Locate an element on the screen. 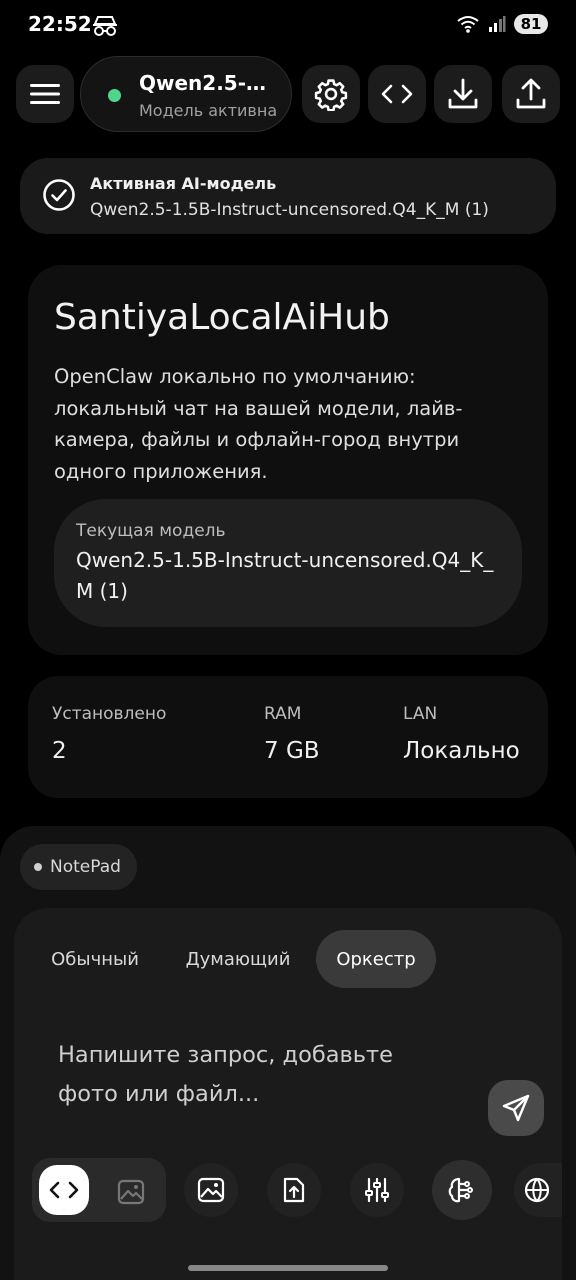  web-button is located at coordinates (538, 1190).